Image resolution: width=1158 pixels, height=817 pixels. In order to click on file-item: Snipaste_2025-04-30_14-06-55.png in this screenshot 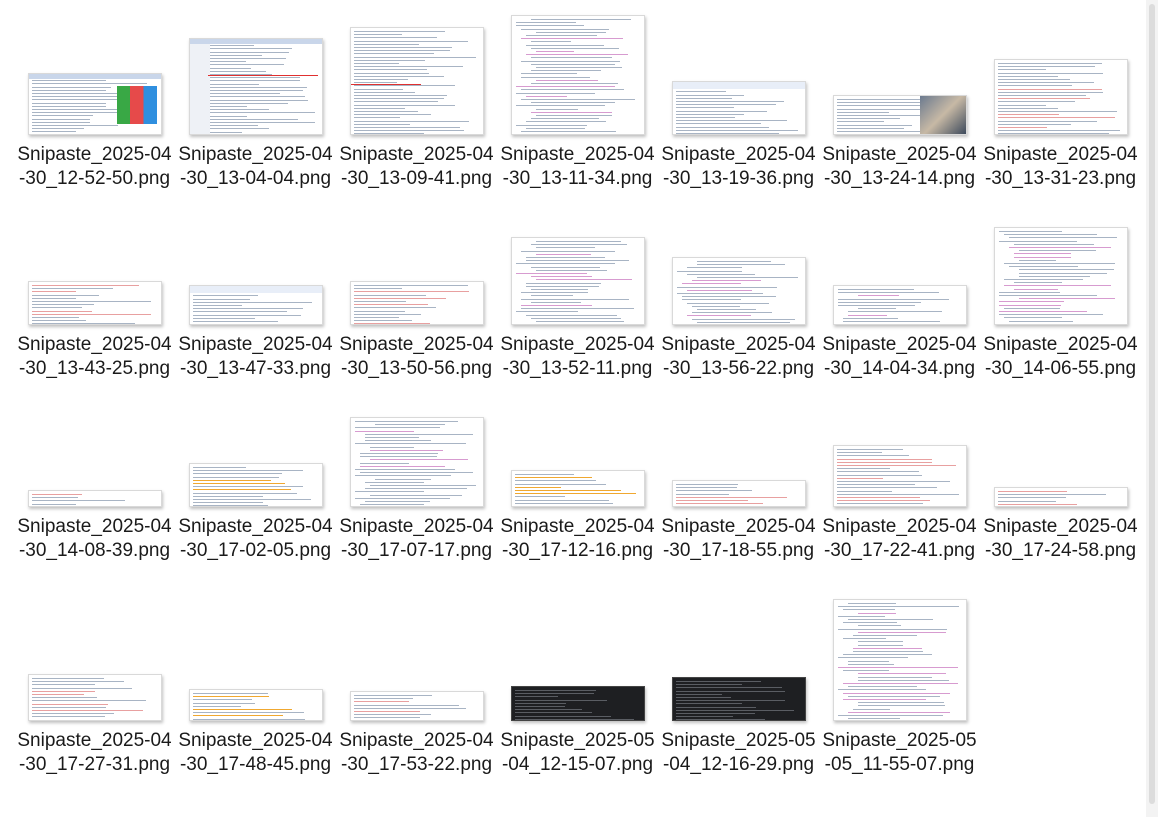, I will do `click(1060, 285)`.